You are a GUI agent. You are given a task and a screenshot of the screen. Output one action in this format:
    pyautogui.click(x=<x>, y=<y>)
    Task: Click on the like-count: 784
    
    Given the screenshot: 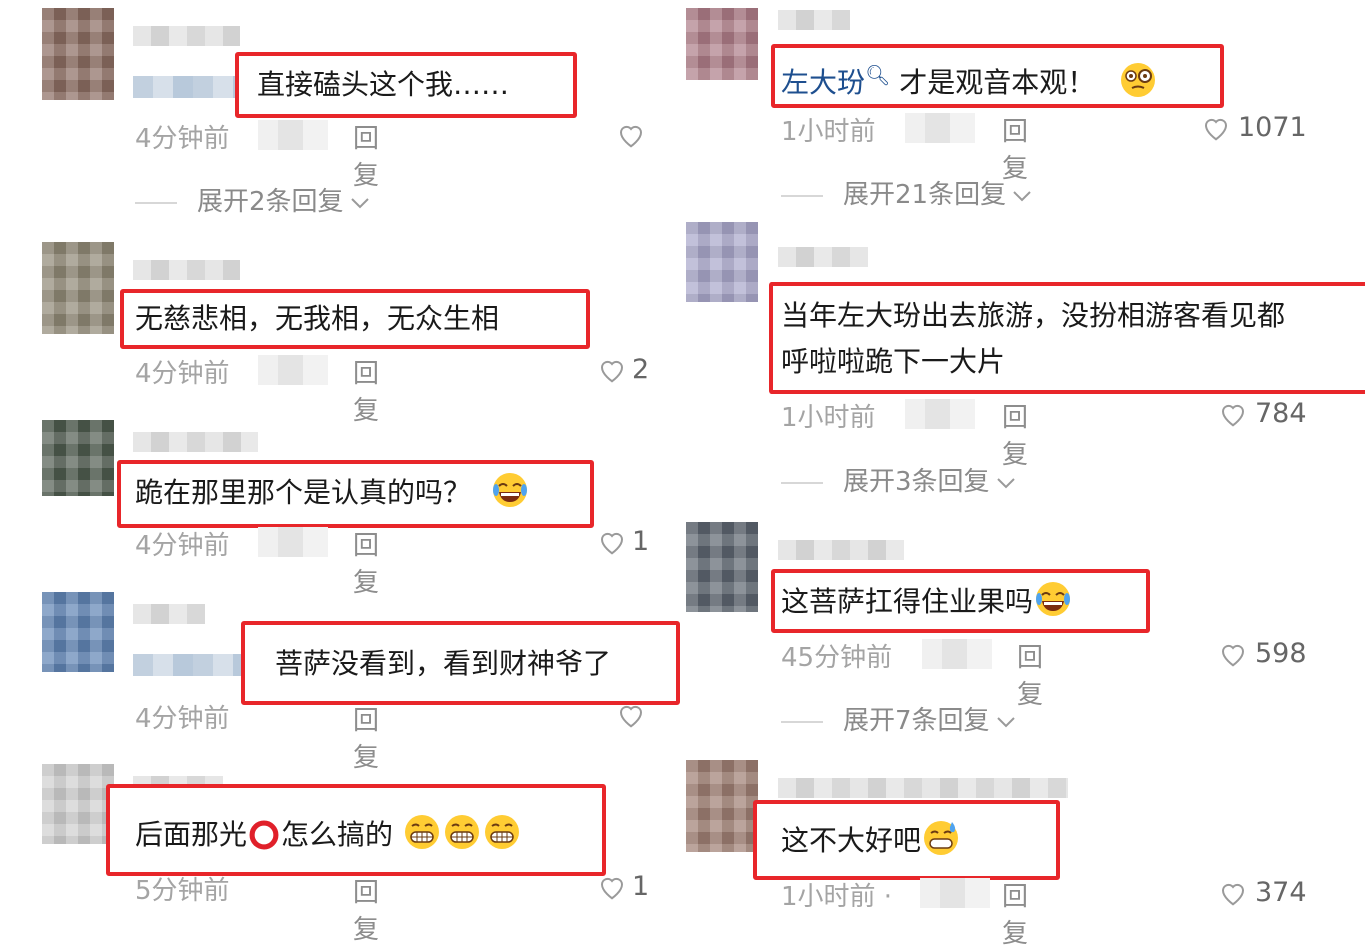 What is the action you would take?
    pyautogui.click(x=1281, y=413)
    